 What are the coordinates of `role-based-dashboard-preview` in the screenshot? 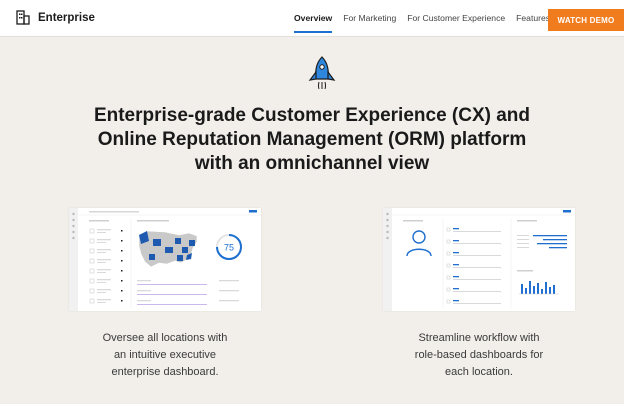 It's located at (479, 259).